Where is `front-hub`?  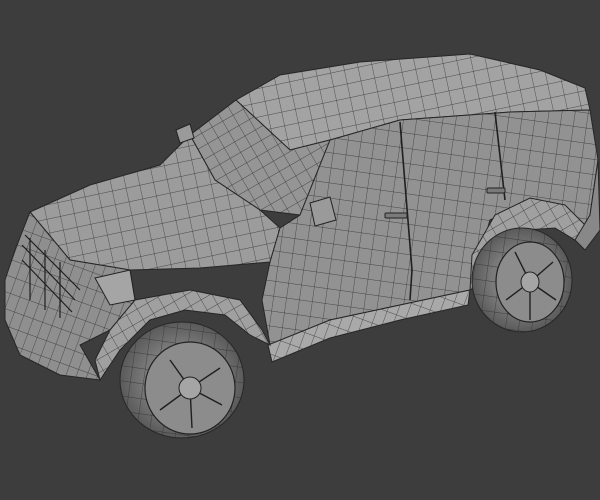 front-hub is located at coordinates (190, 388).